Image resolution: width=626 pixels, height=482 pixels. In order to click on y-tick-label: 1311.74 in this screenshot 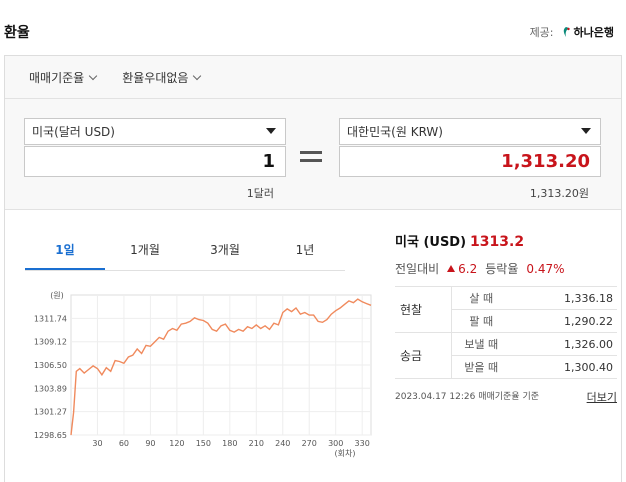, I will do `click(50, 318)`.